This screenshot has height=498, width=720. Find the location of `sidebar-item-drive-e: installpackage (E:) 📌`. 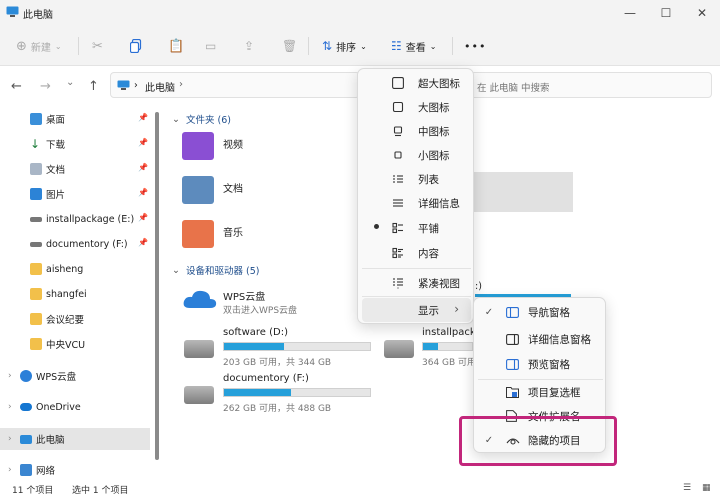

sidebar-item-drive-e: installpackage (E:) 📌 is located at coordinates (75, 219).